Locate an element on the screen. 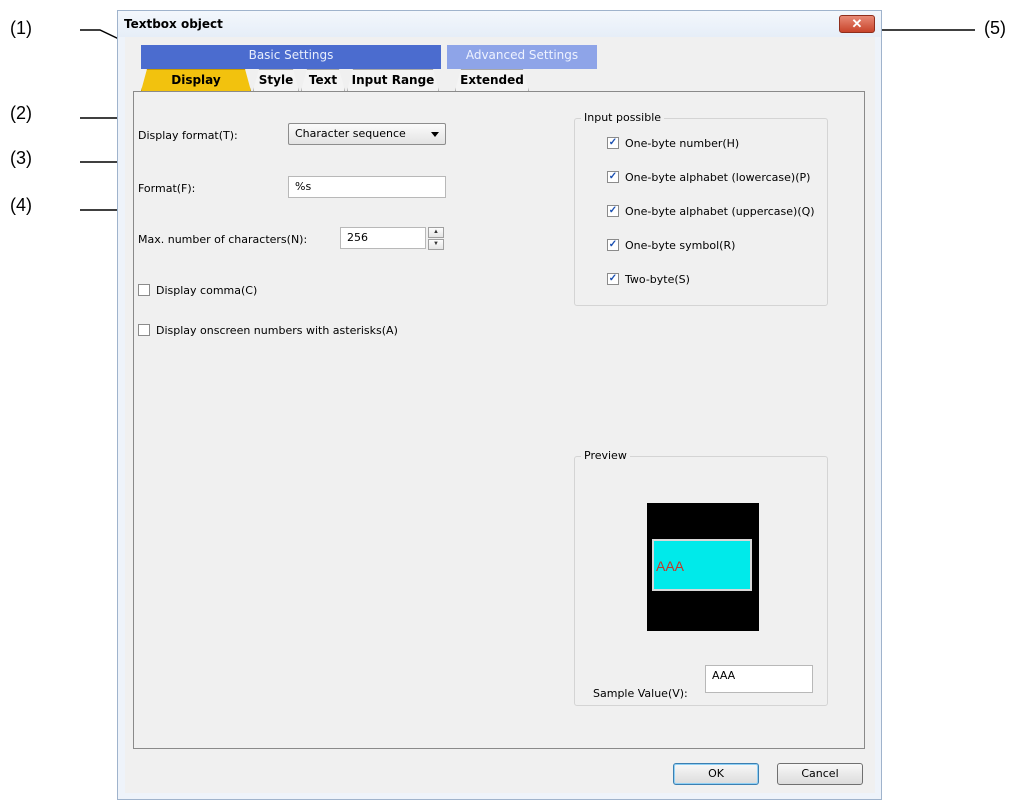  max-chars-label: Max. number of characters(N): is located at coordinates (223, 239).